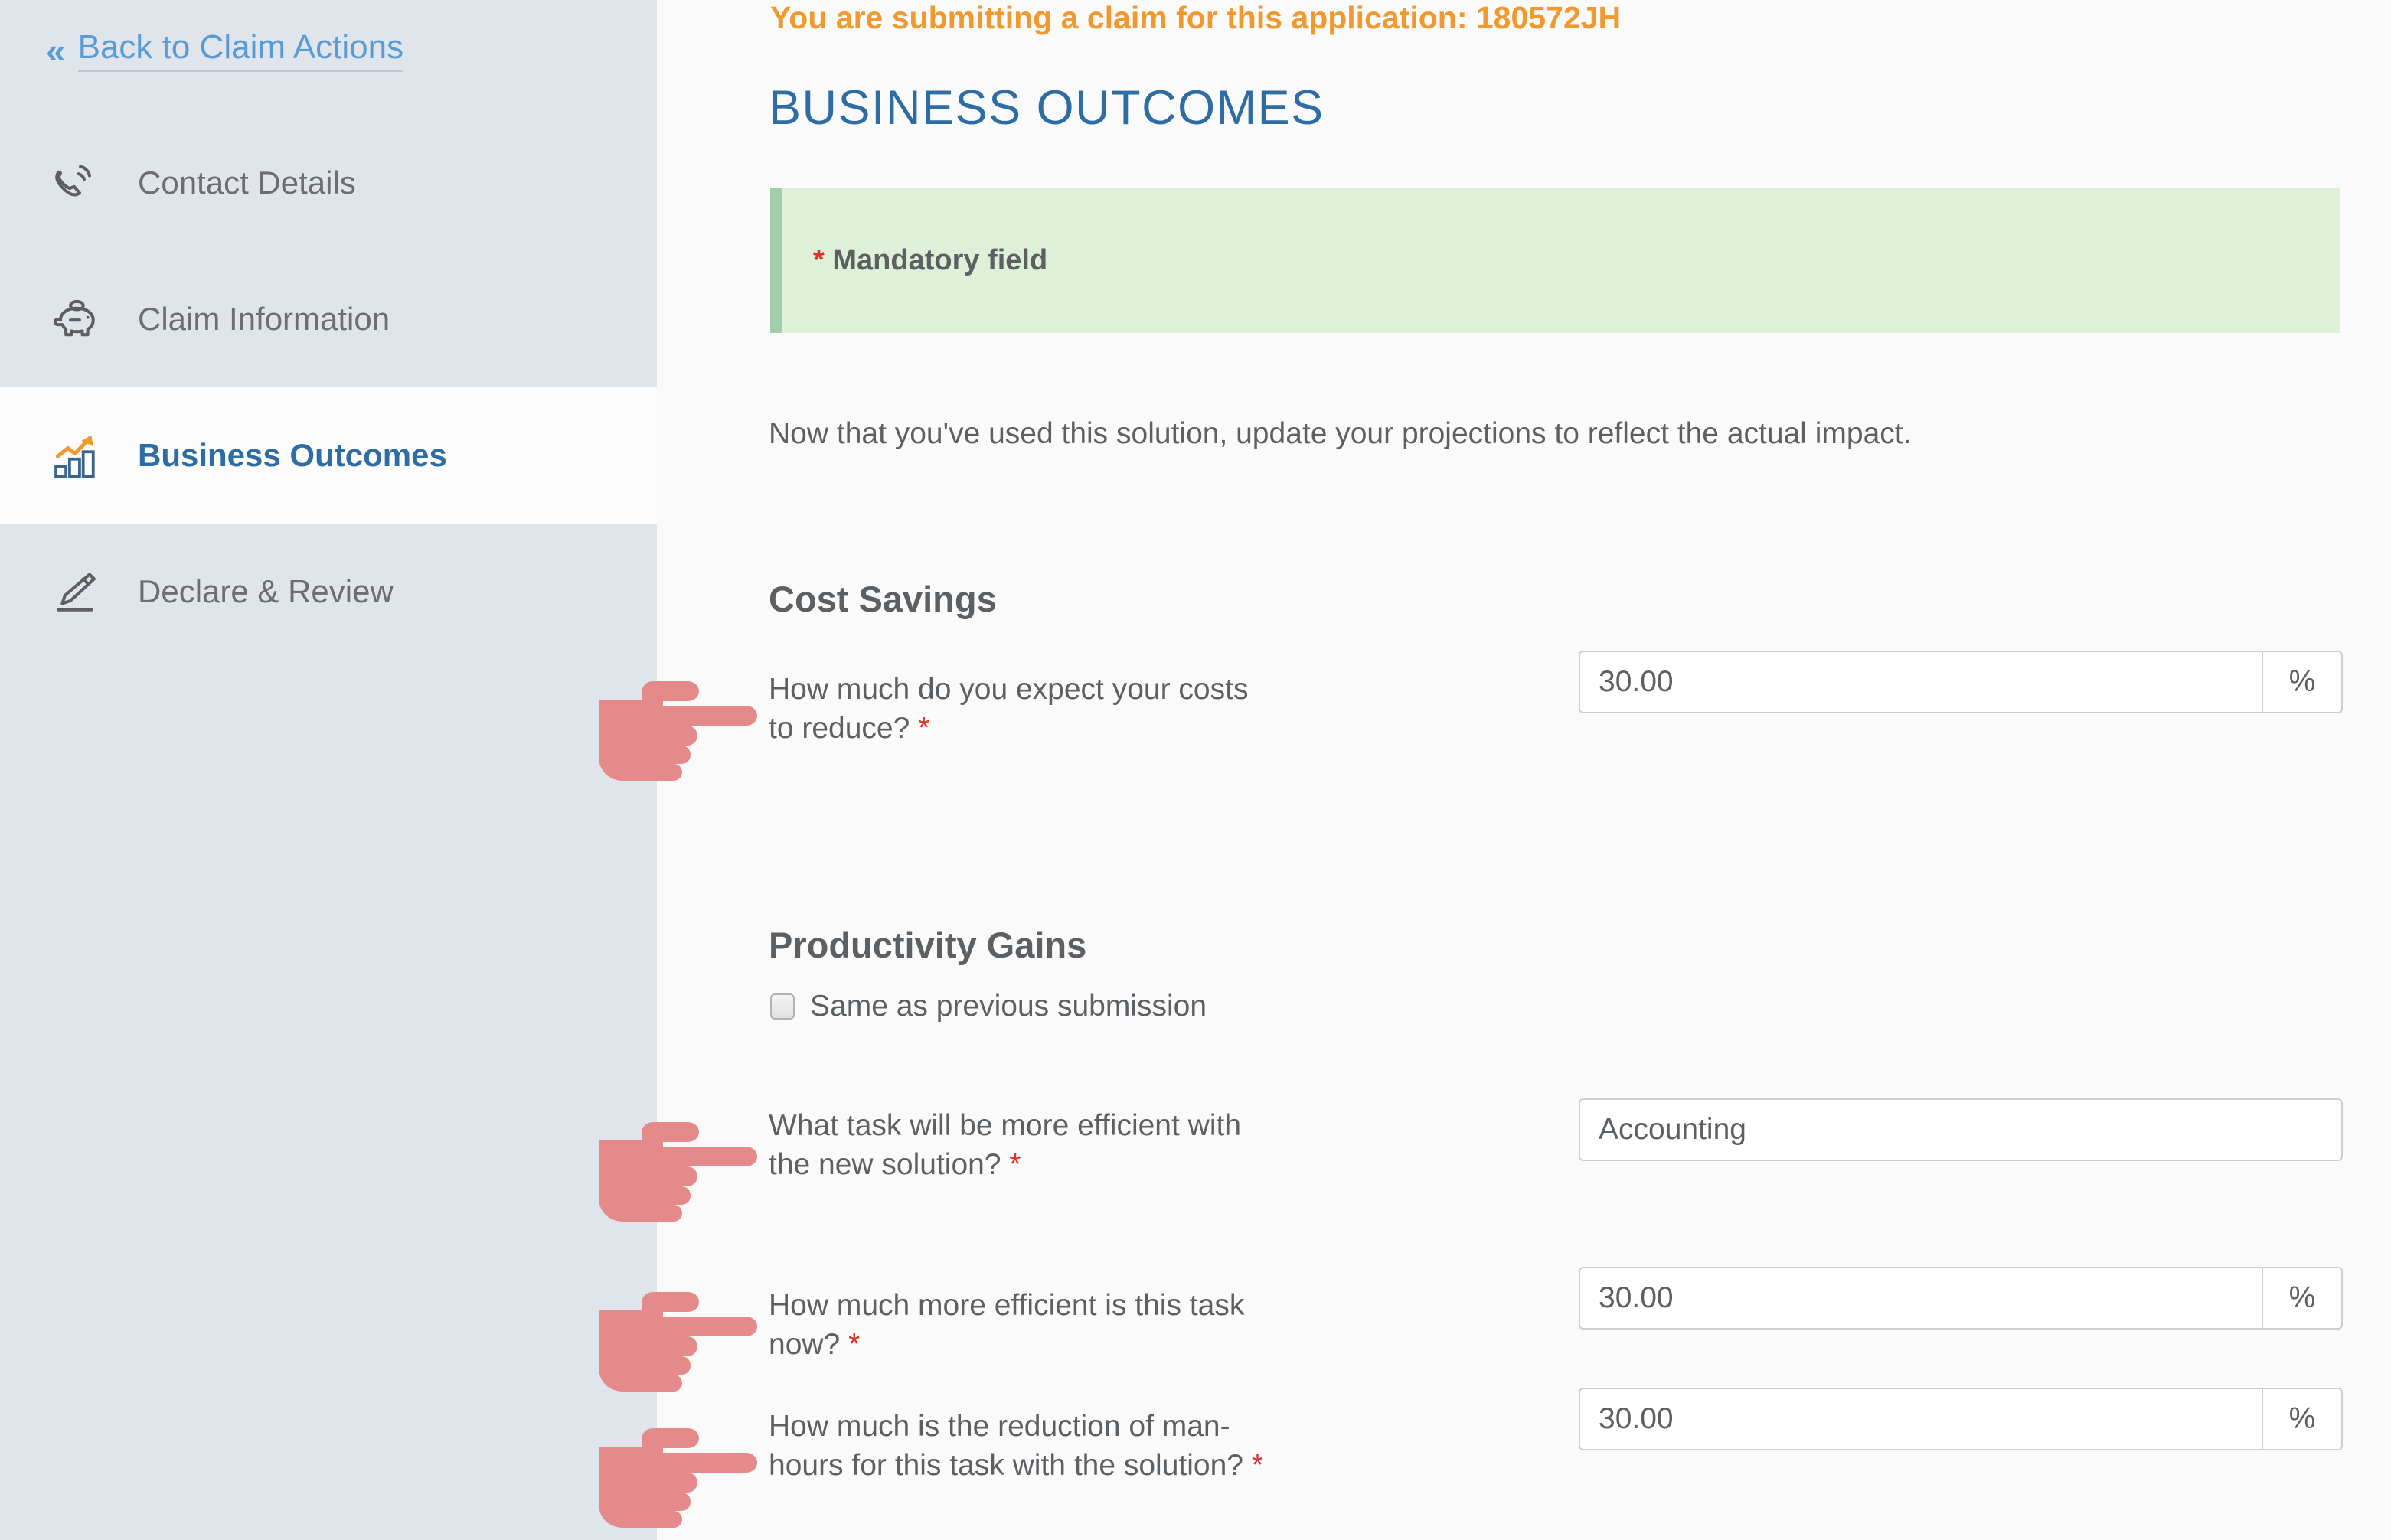 This screenshot has width=2391, height=1540. What do you see at coordinates (1008, 1007) in the screenshot?
I see `same-as-previous-label: Same as previous submission` at bounding box center [1008, 1007].